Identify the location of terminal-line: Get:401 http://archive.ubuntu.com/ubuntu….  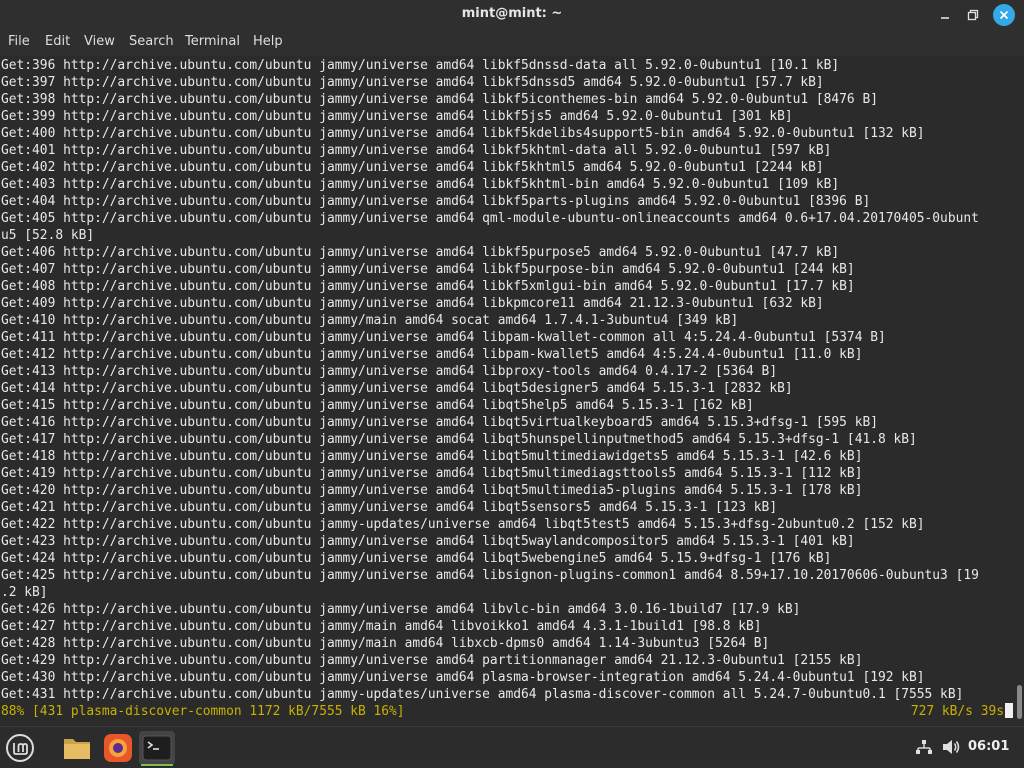
(416, 150).